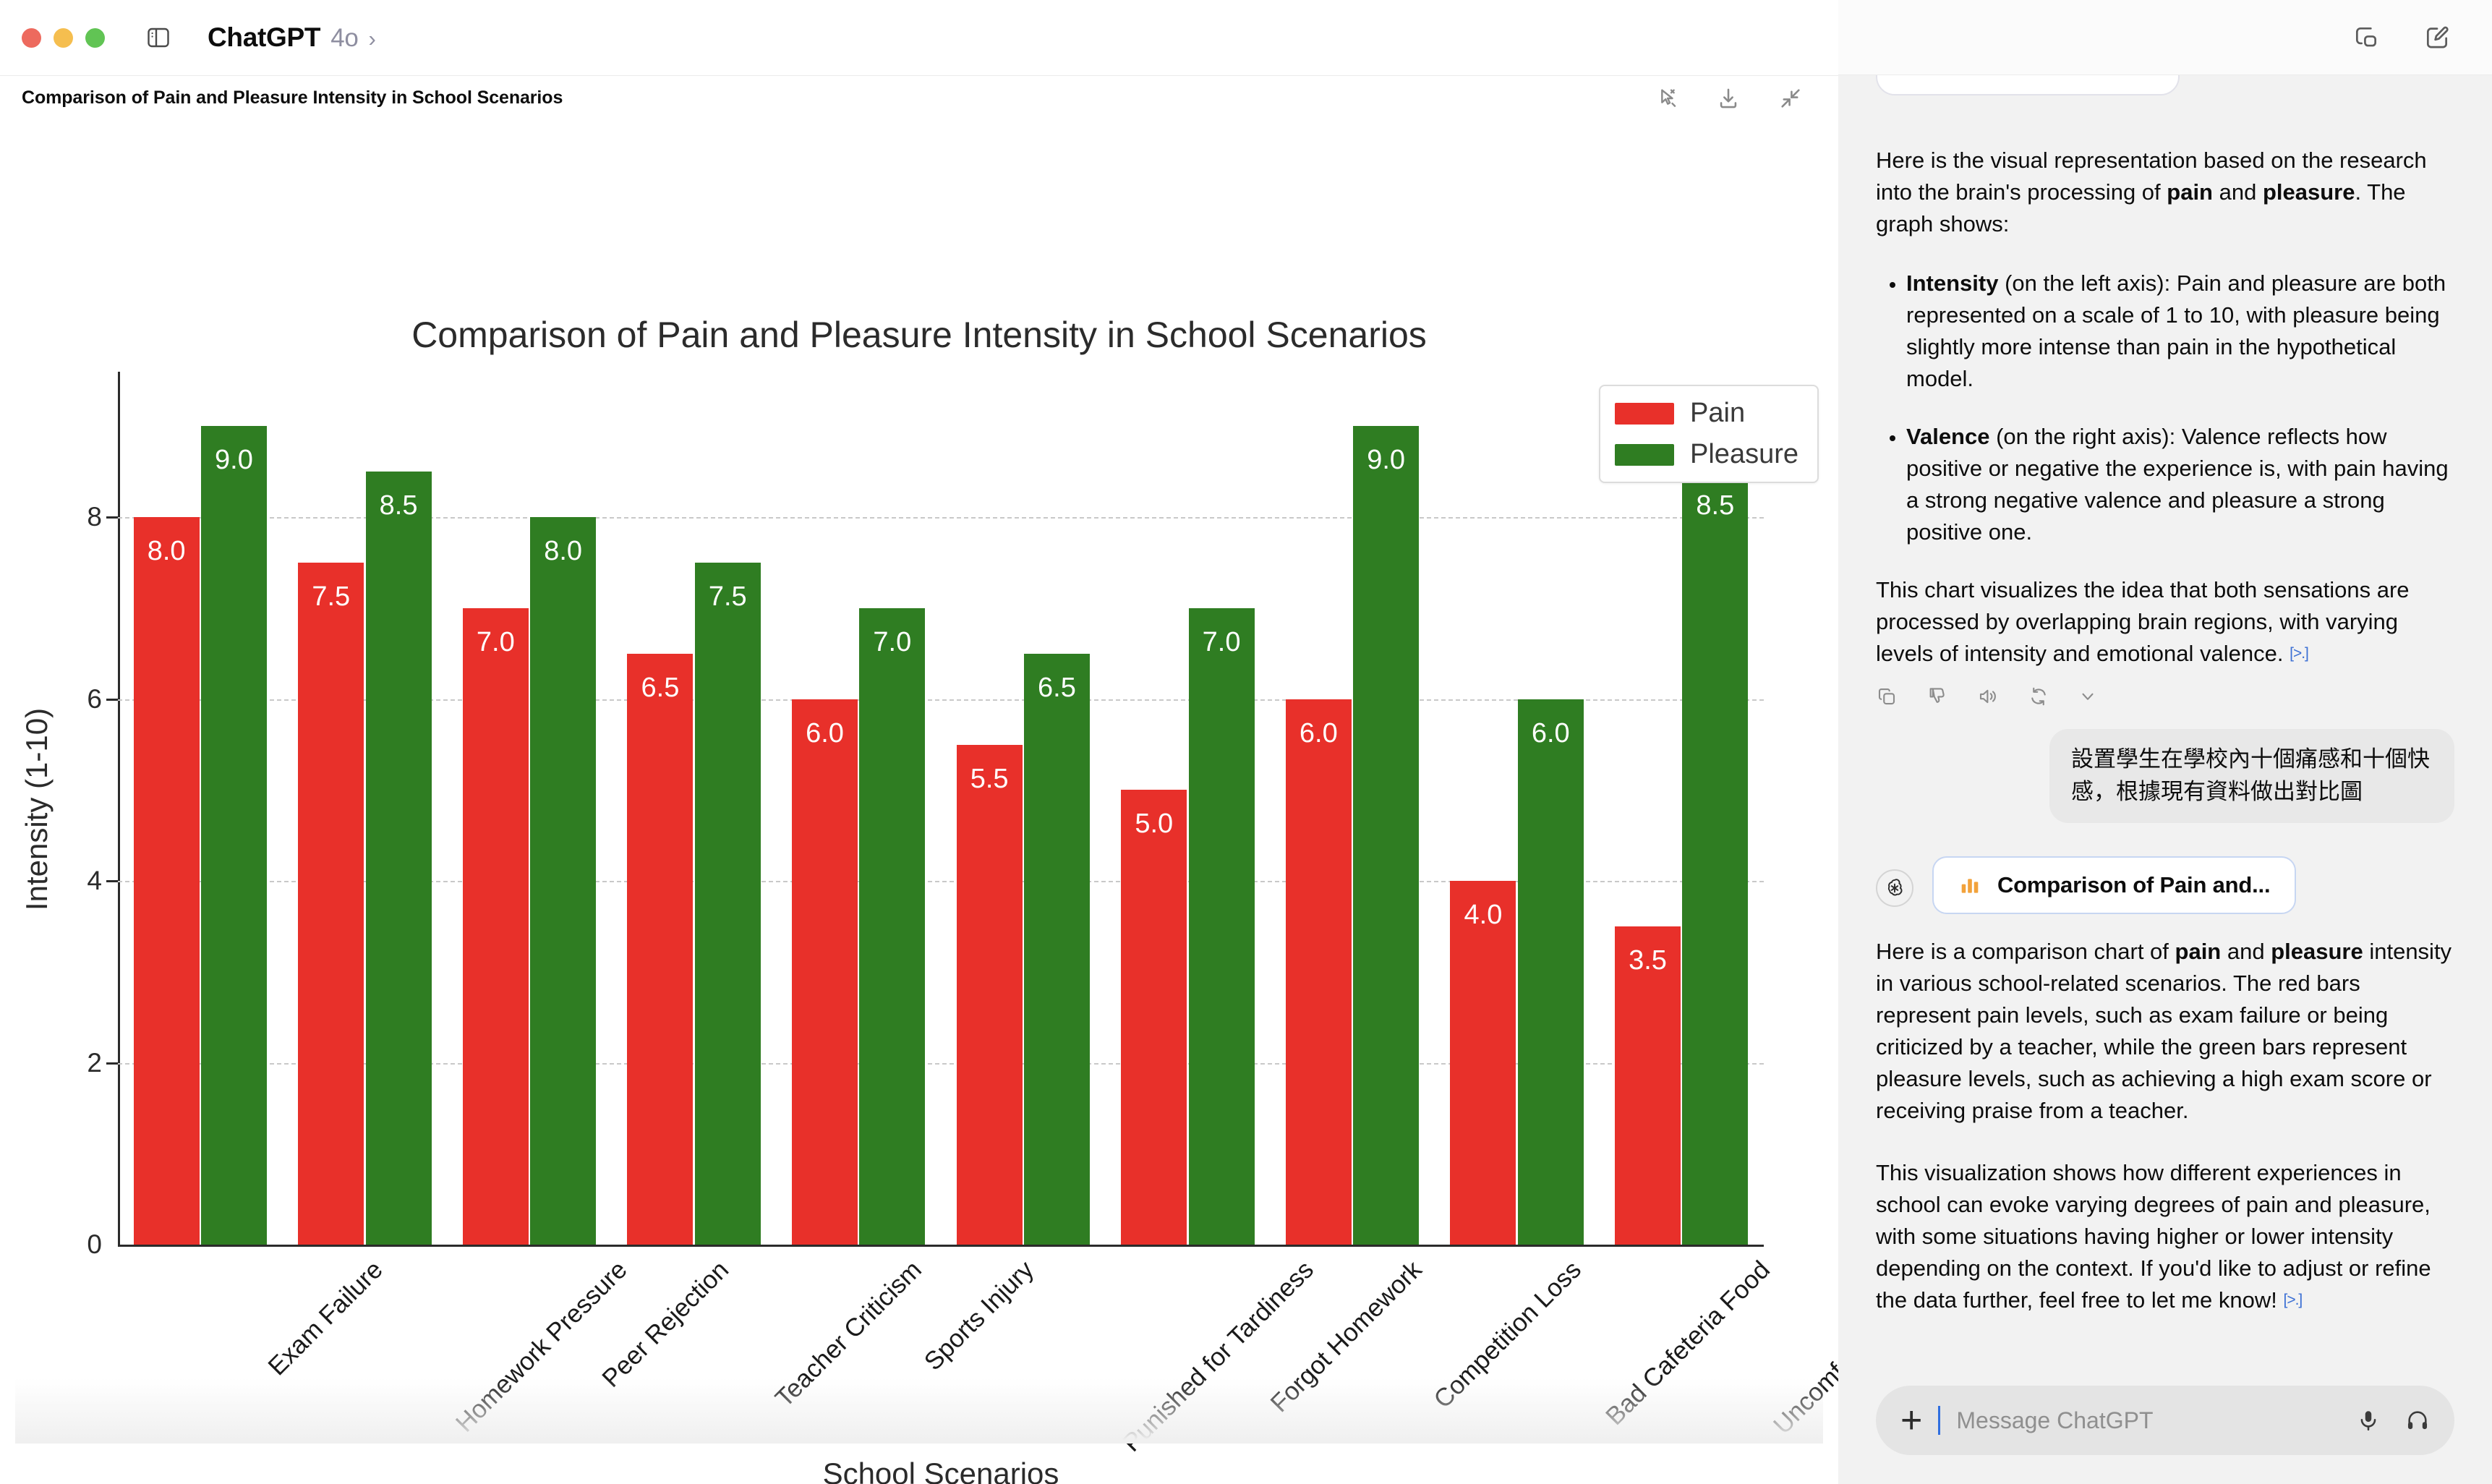  What do you see at coordinates (1940, 1420) in the screenshot?
I see `text-cursor` at bounding box center [1940, 1420].